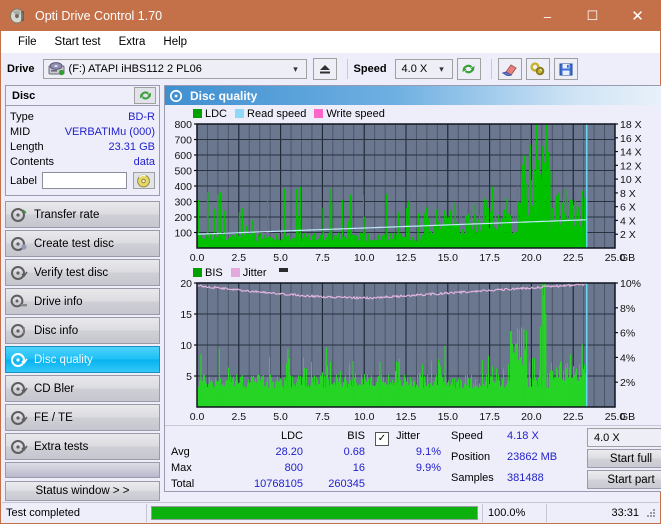  Describe the element at coordinates (423, 69) in the screenshot. I see `speed-select: 4.0 X ▾` at that location.